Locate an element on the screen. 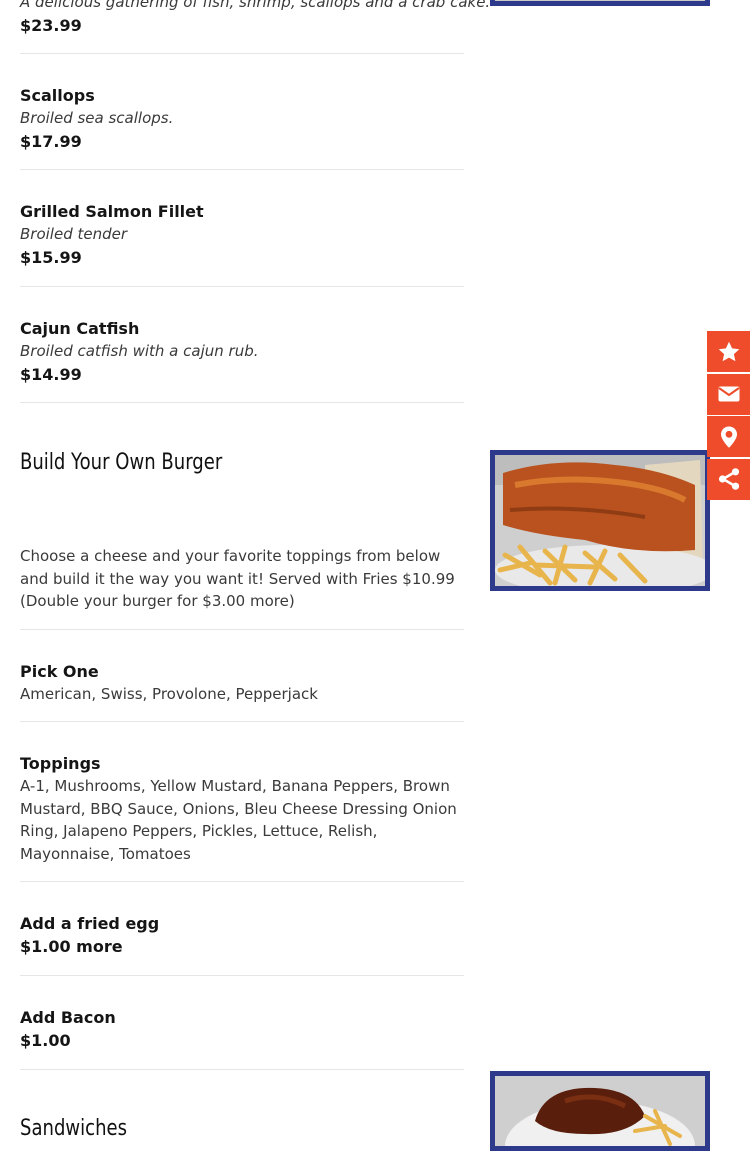  share-icon is located at coordinates (728, 479).